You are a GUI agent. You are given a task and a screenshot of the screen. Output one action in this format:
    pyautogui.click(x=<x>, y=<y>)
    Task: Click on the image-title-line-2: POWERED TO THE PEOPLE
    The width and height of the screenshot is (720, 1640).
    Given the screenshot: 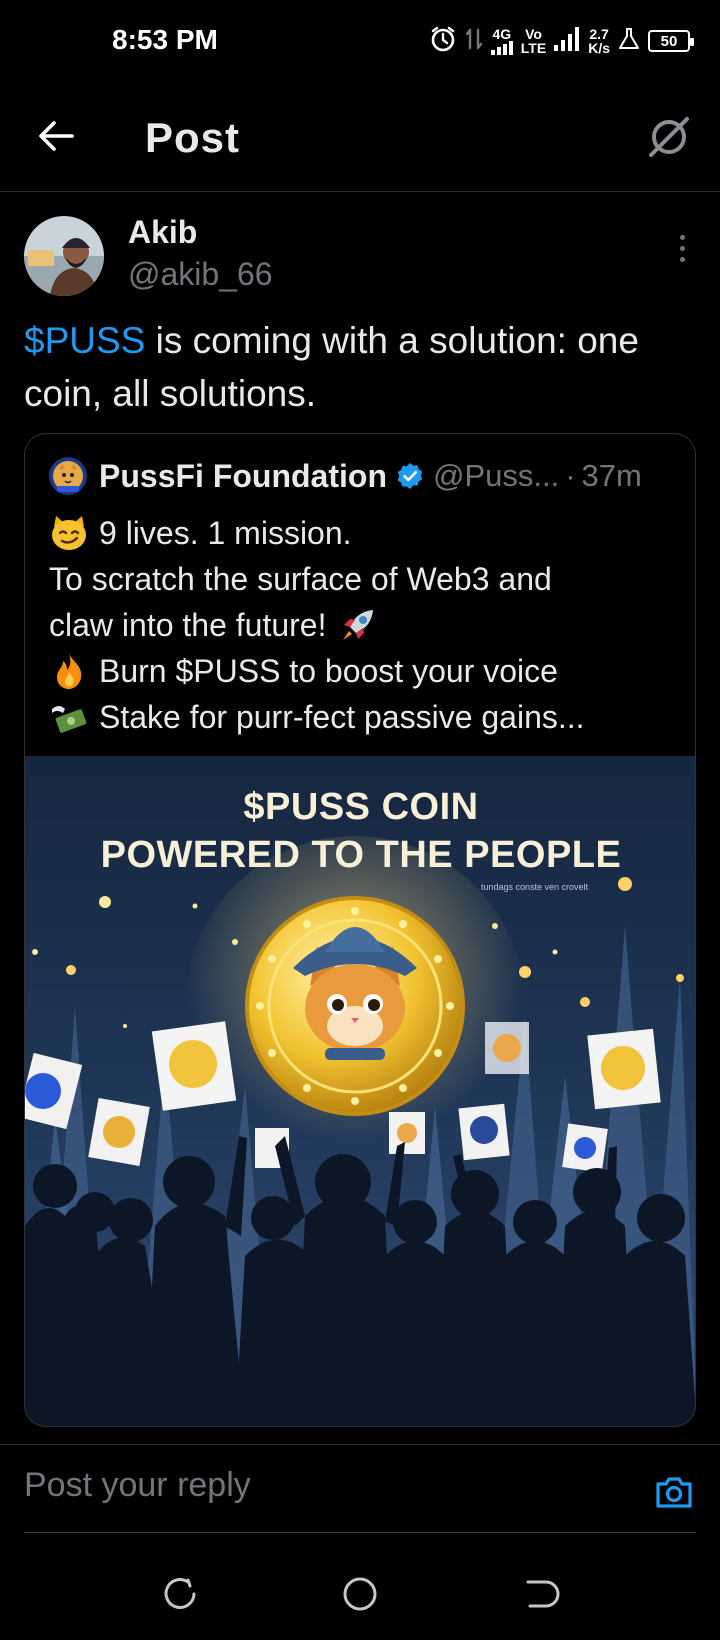 What is the action you would take?
    pyautogui.click(x=361, y=855)
    